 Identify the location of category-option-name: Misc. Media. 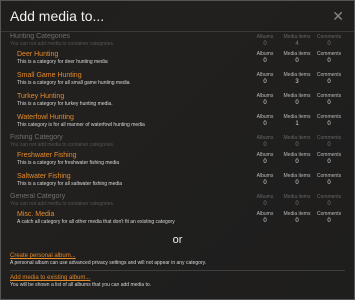
(133, 214).